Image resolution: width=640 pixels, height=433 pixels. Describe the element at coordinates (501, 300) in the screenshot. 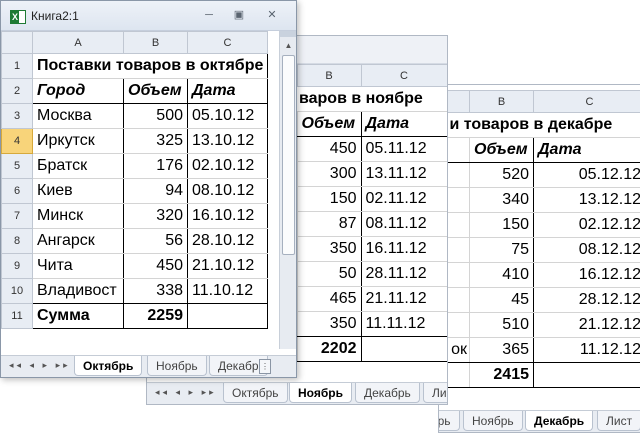

I see `volume-cell: 45` at that location.